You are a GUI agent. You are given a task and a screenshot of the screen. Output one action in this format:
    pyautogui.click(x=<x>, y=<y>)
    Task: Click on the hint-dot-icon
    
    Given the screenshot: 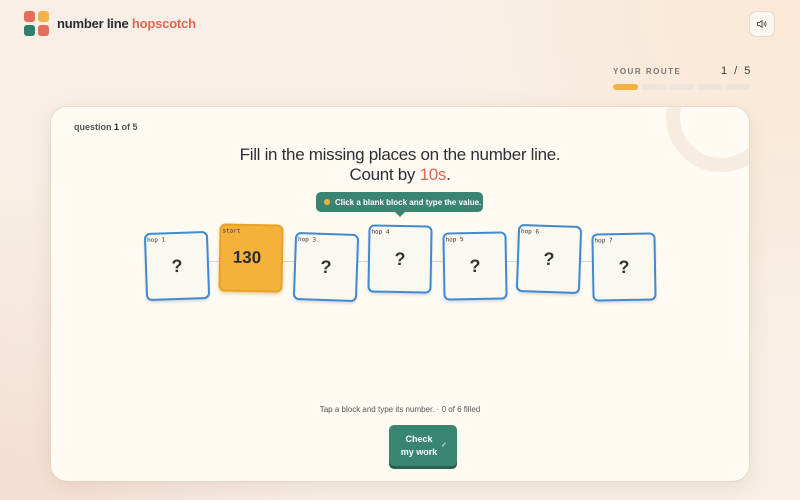 What is the action you would take?
    pyautogui.click(x=327, y=202)
    